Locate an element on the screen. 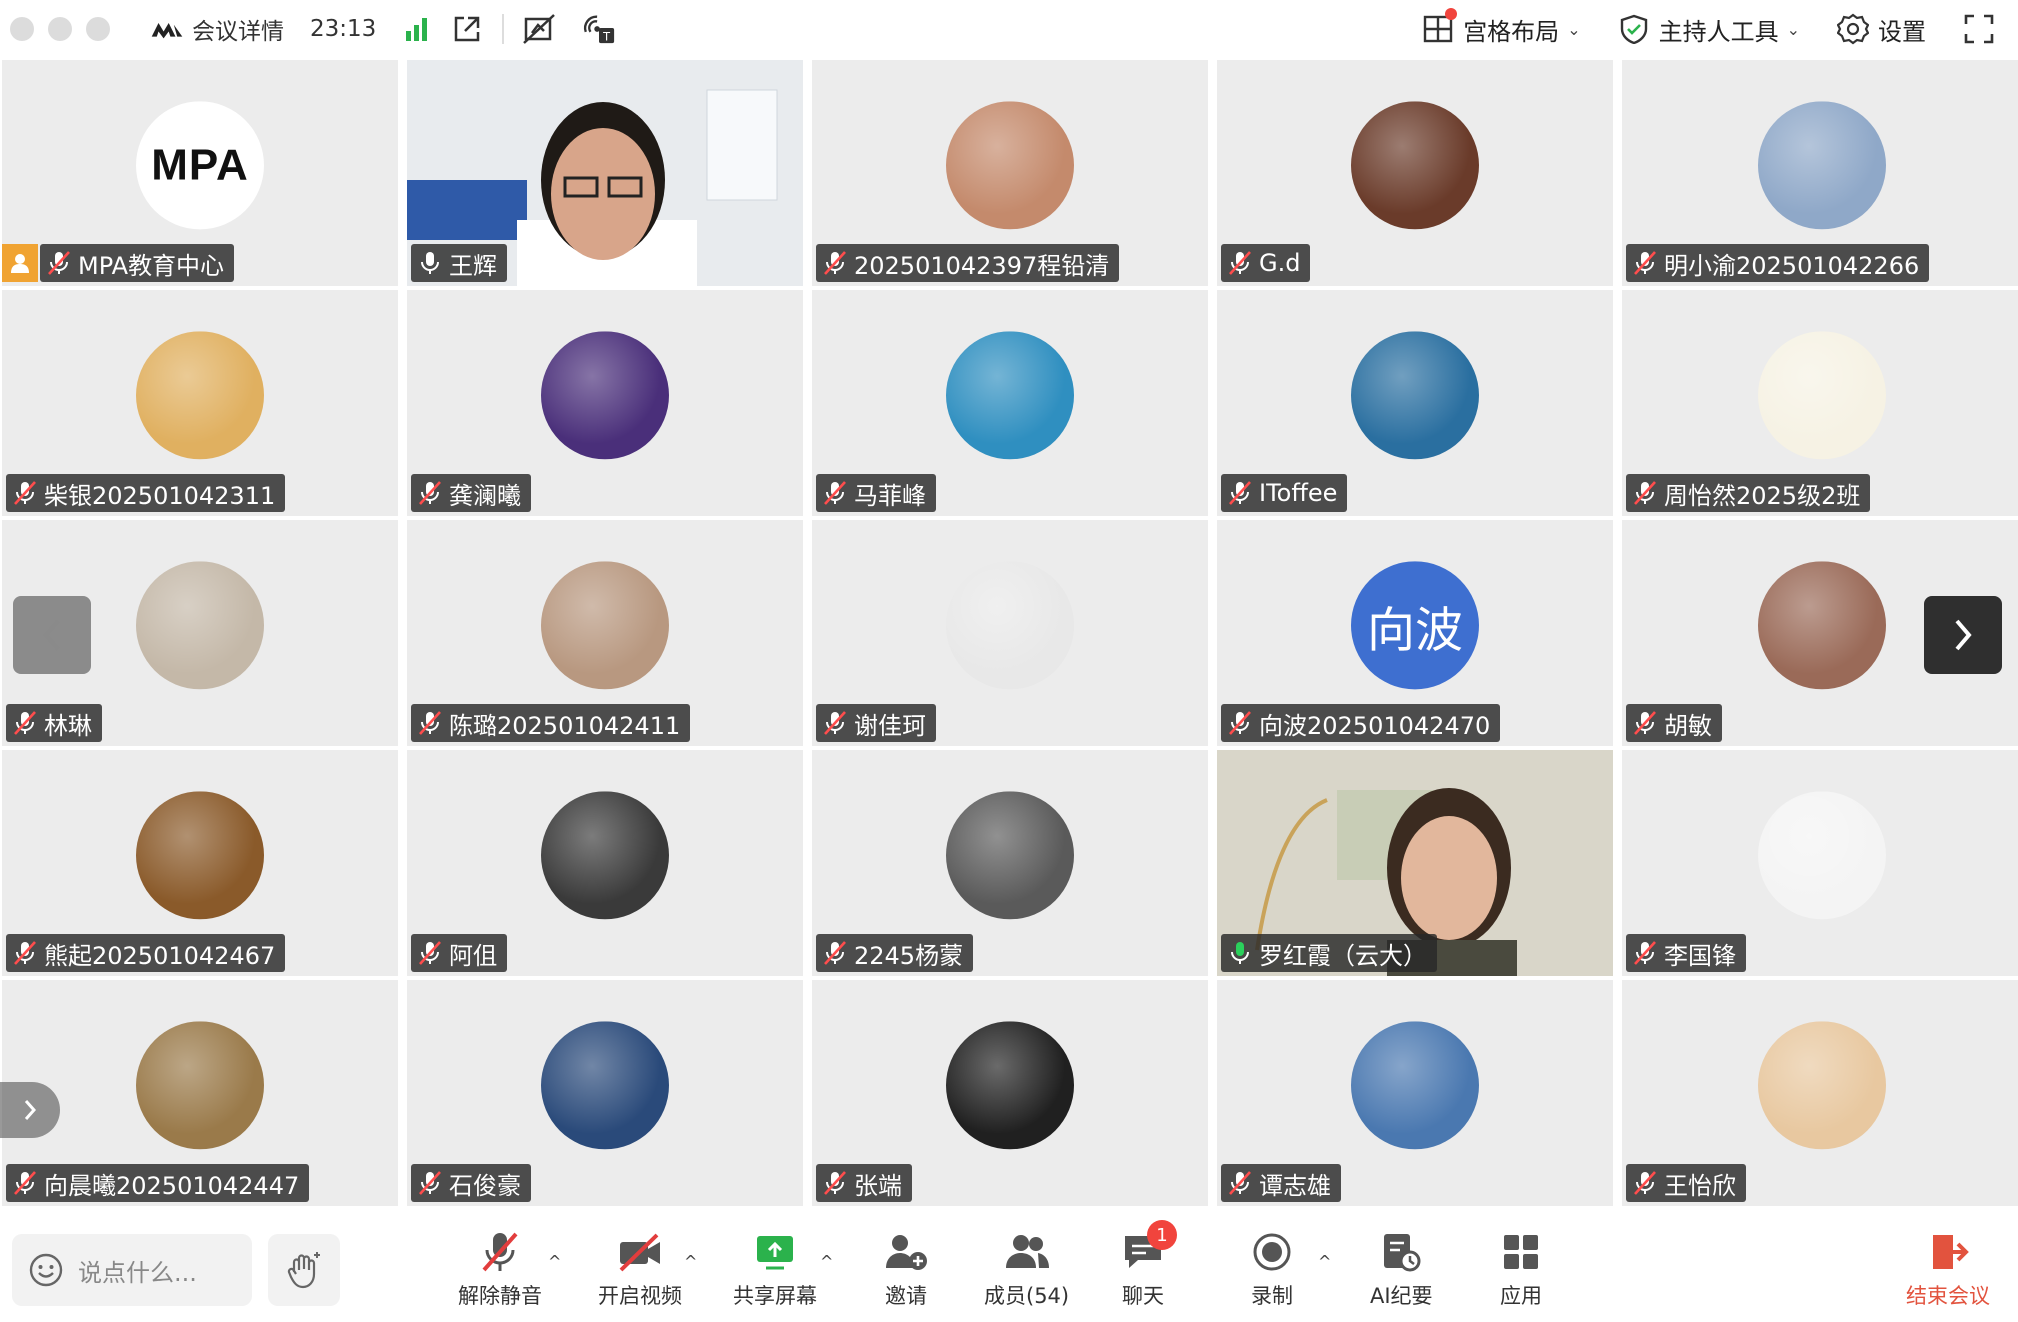  participant-tile: 明小渝202501042266 is located at coordinates (1820, 173).